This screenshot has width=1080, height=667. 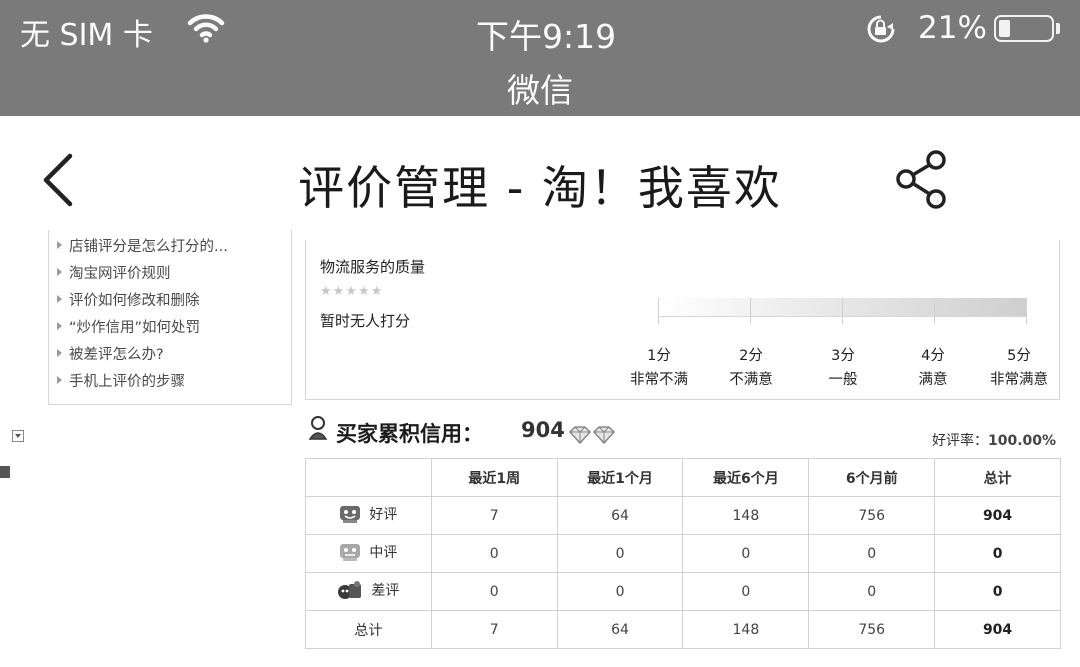 What do you see at coordinates (368, 591) in the screenshot?
I see `row-label-cell: 差评` at bounding box center [368, 591].